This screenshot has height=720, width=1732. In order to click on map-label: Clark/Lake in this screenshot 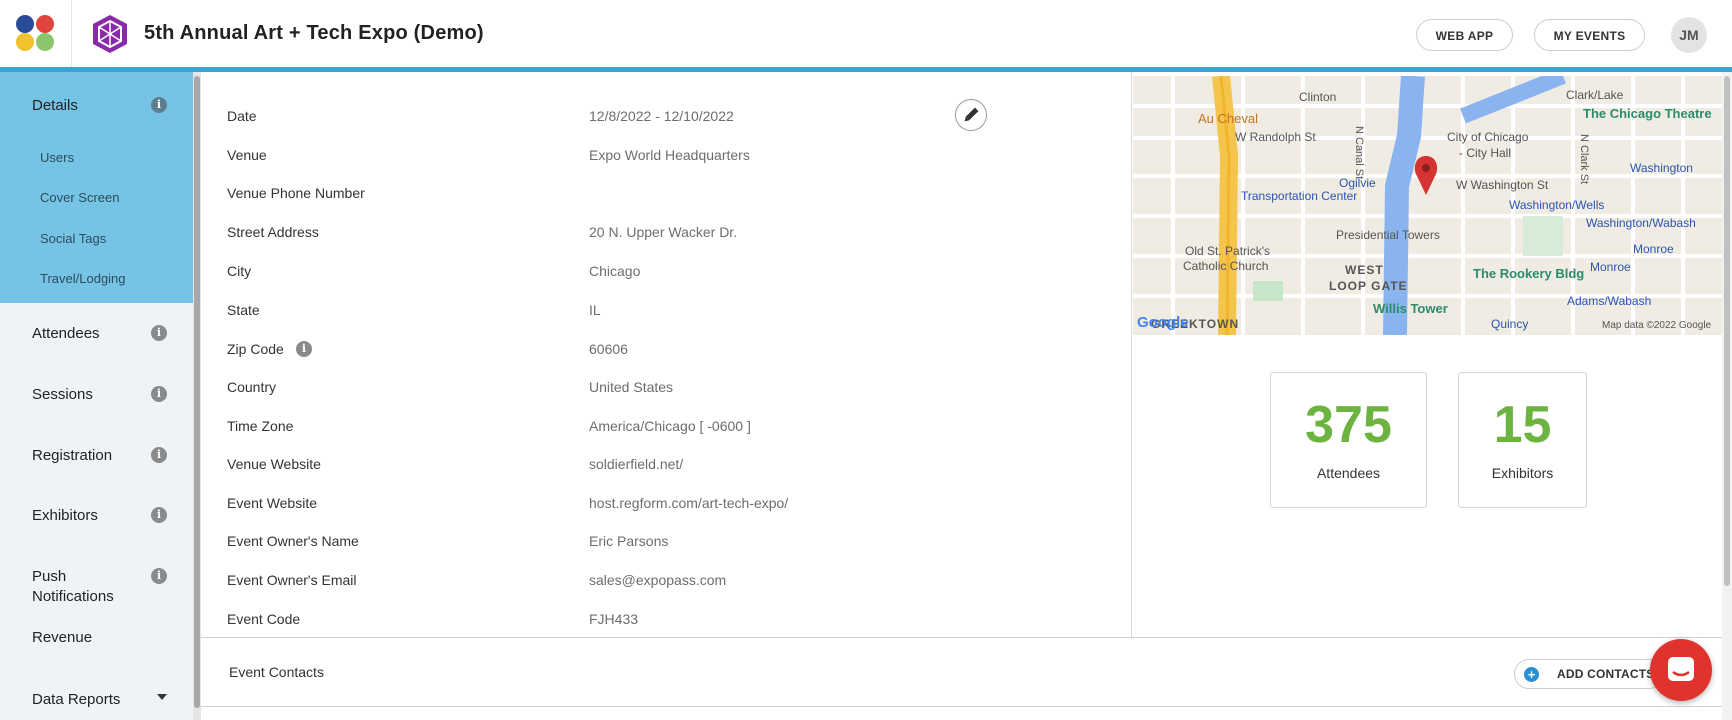, I will do `click(1595, 95)`.